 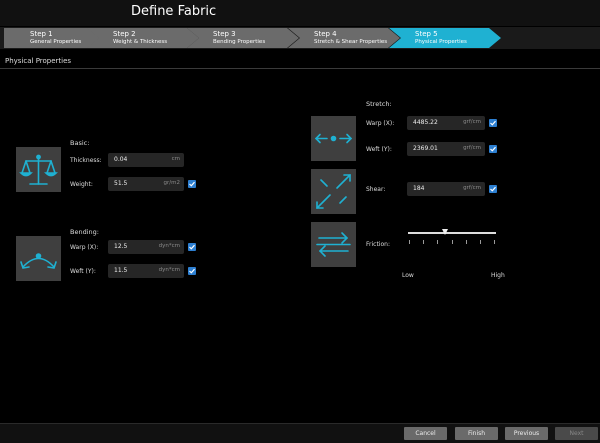 I want to click on diagonal-arrows-icon, so click(x=333, y=191).